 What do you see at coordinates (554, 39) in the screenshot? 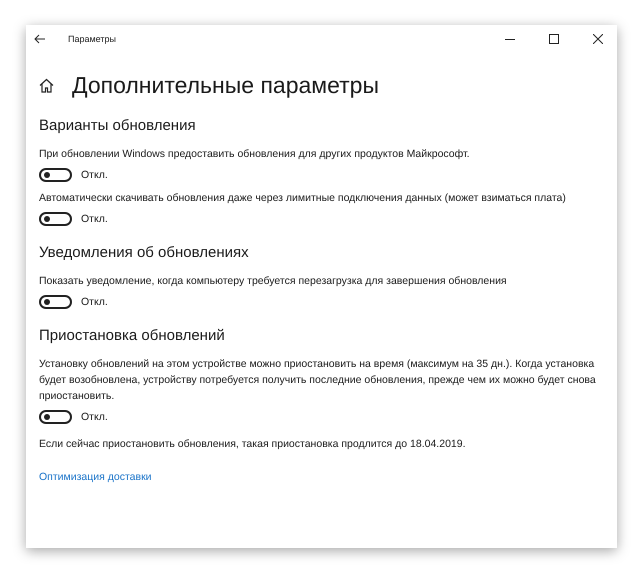
I see `maximize-icon` at bounding box center [554, 39].